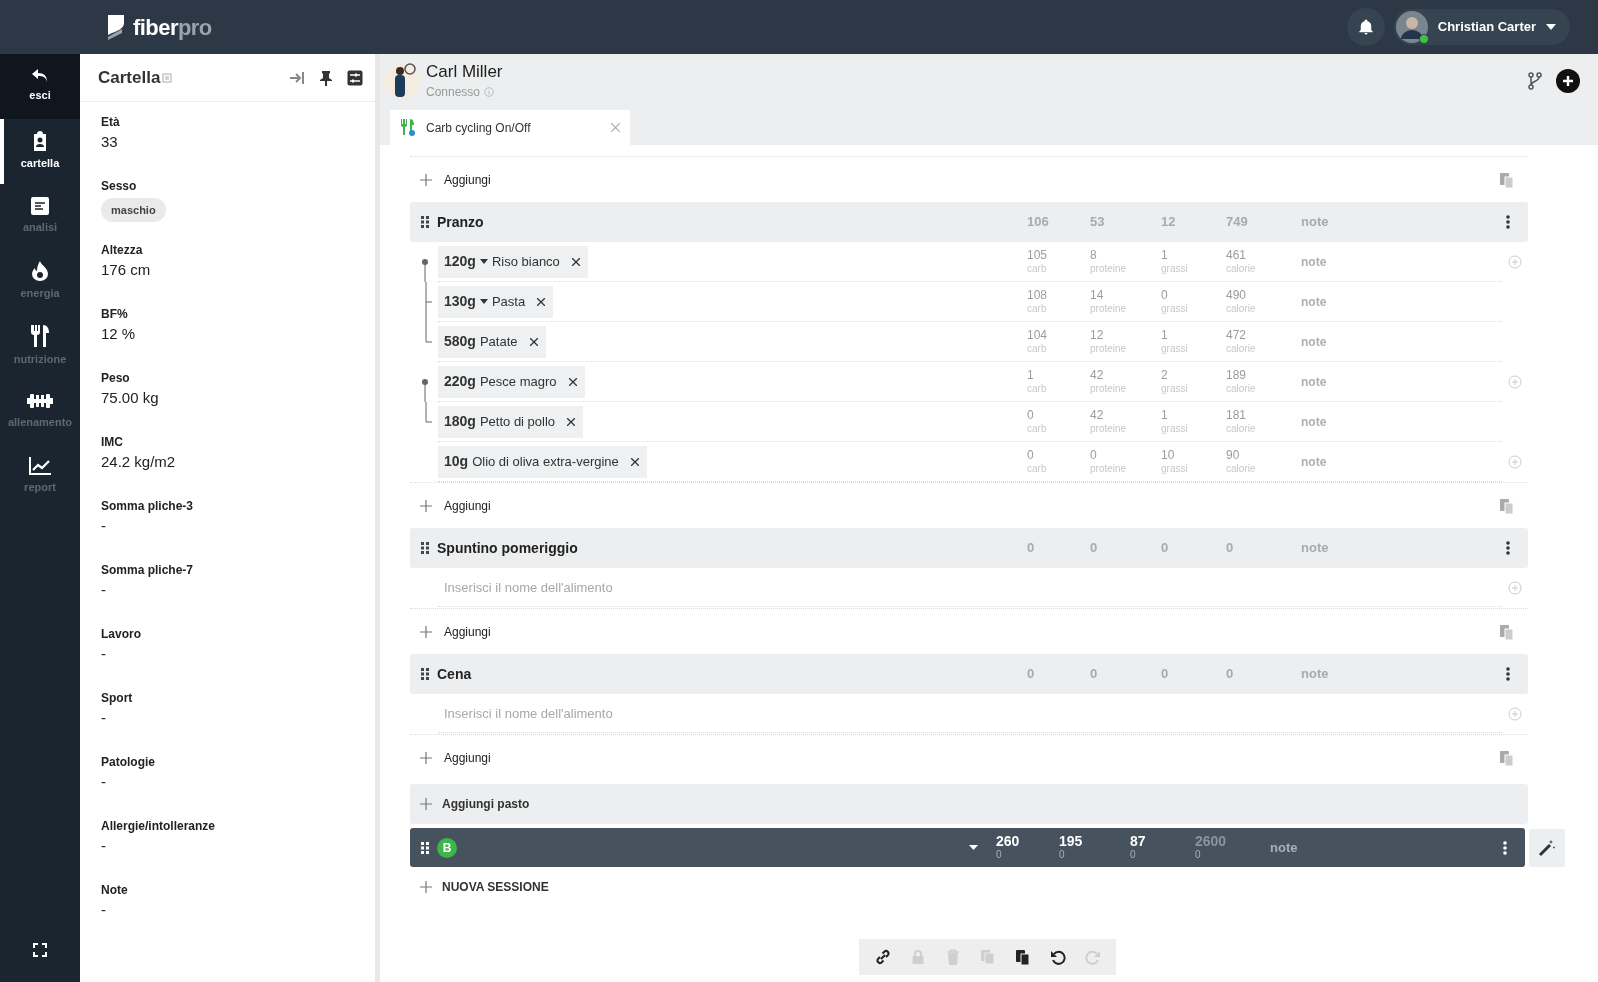 The width and height of the screenshot is (1598, 982). What do you see at coordinates (297, 77) in the screenshot?
I see `collapse-icon` at bounding box center [297, 77].